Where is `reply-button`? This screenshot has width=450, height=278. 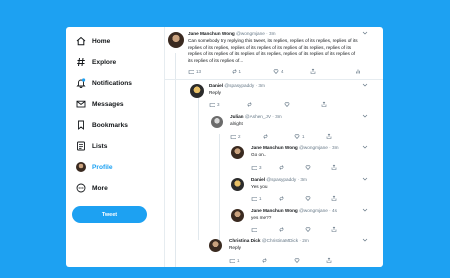 reply-button is located at coordinates (255, 230).